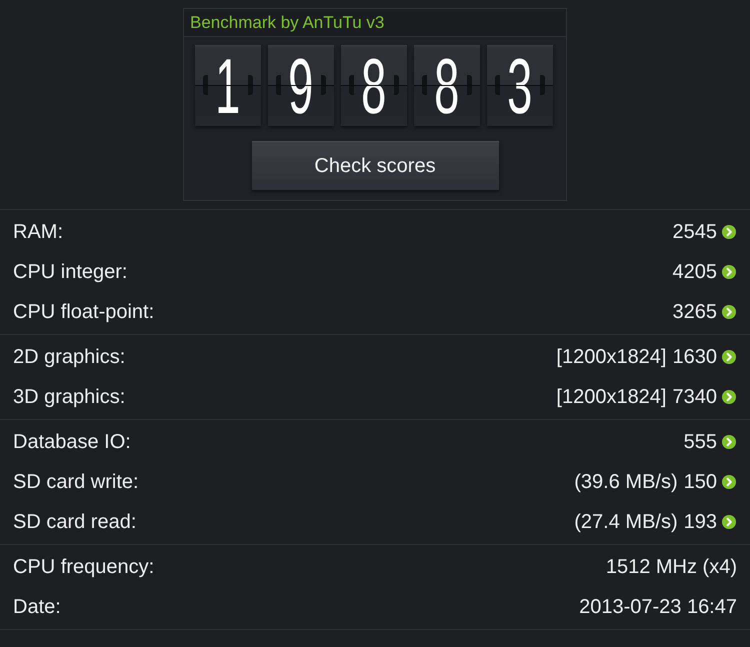 This screenshot has width=750, height=647. What do you see at coordinates (626, 482) in the screenshot?
I see `score-detail: (39.6 MB/s)` at bounding box center [626, 482].